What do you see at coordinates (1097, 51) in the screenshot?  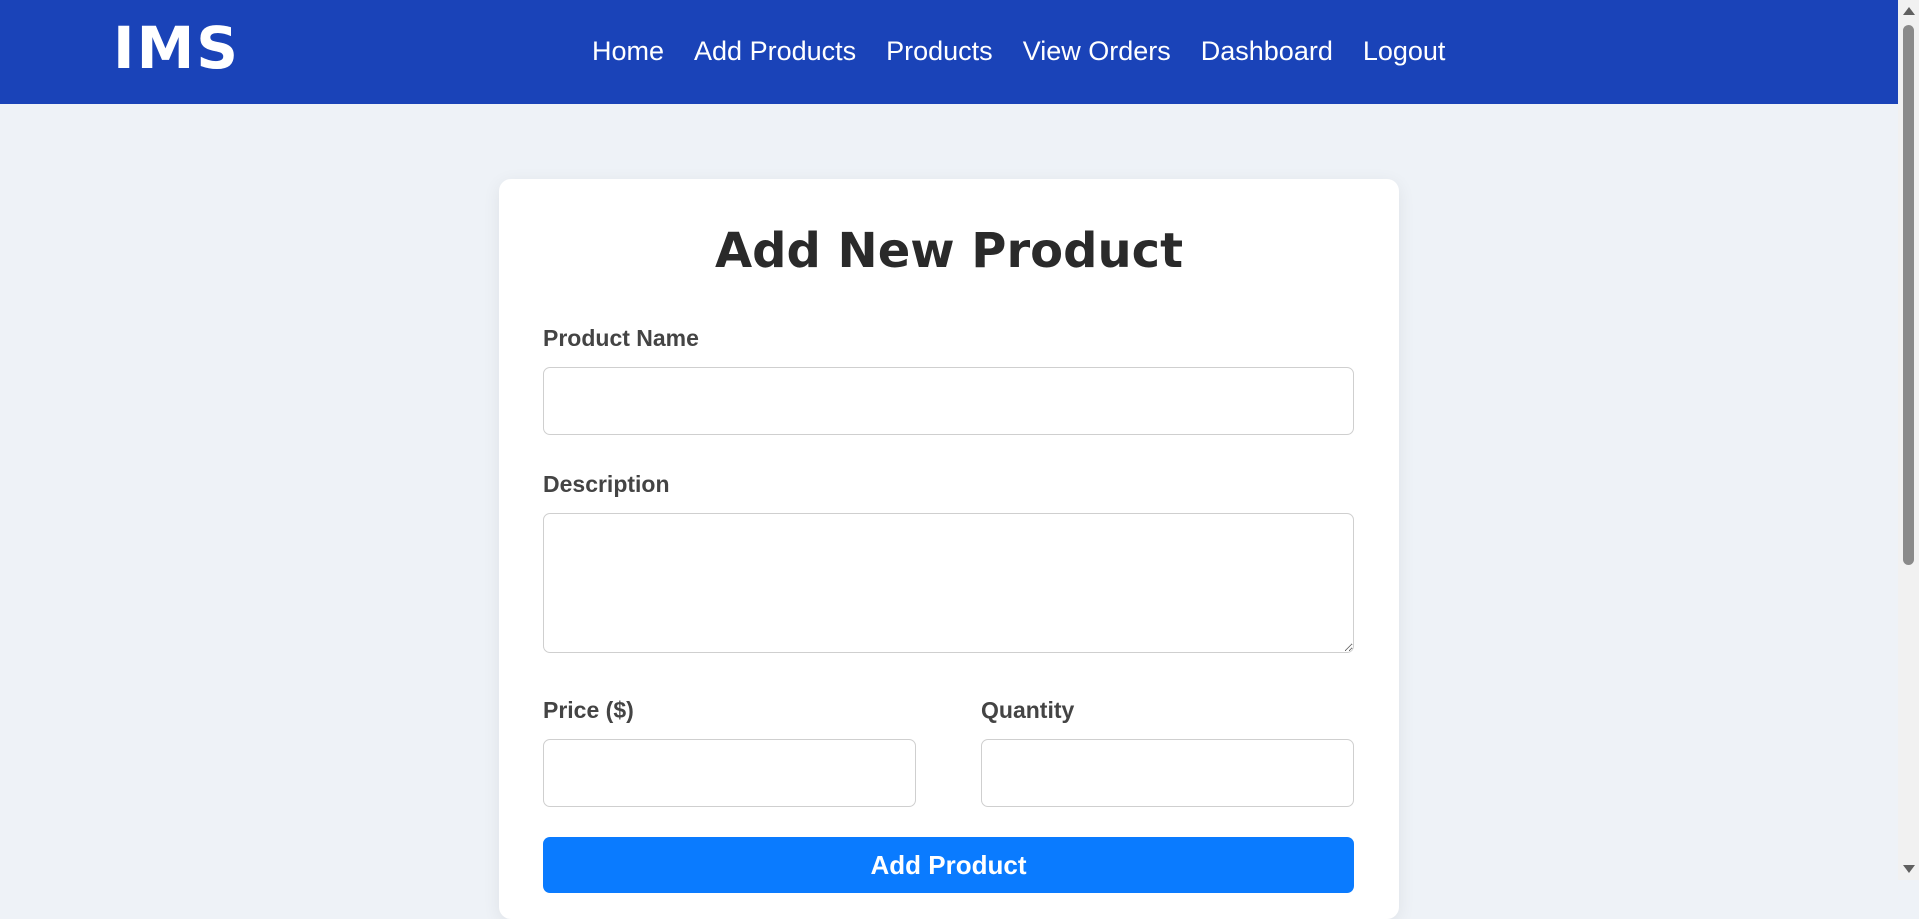 I see `nav-link-view-orders: View Orders` at bounding box center [1097, 51].